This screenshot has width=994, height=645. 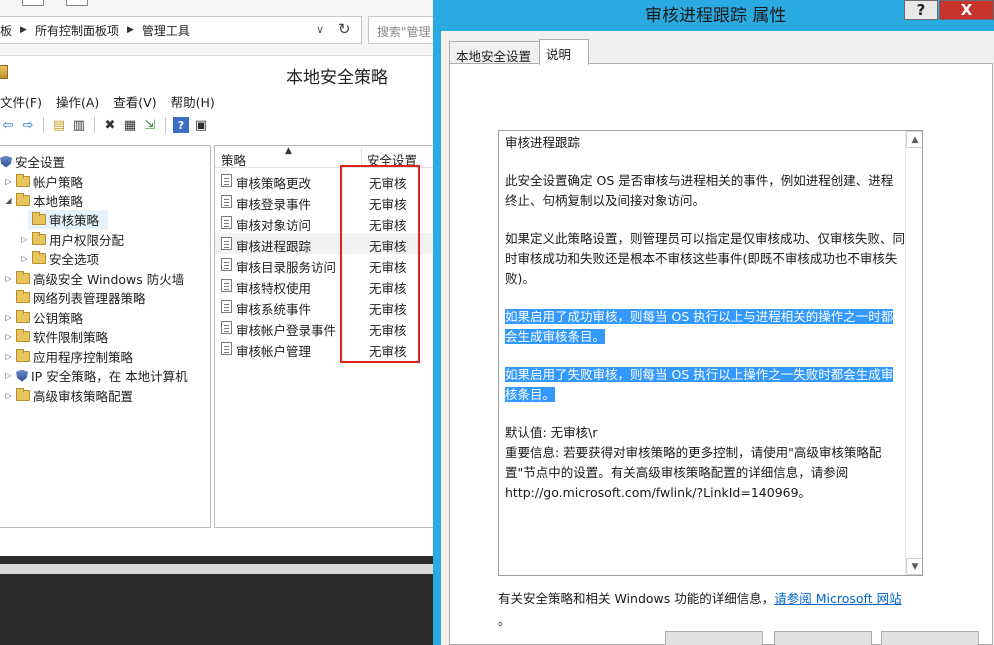 What do you see at coordinates (21, 102) in the screenshot?
I see `menu-file: 文件(F)` at bounding box center [21, 102].